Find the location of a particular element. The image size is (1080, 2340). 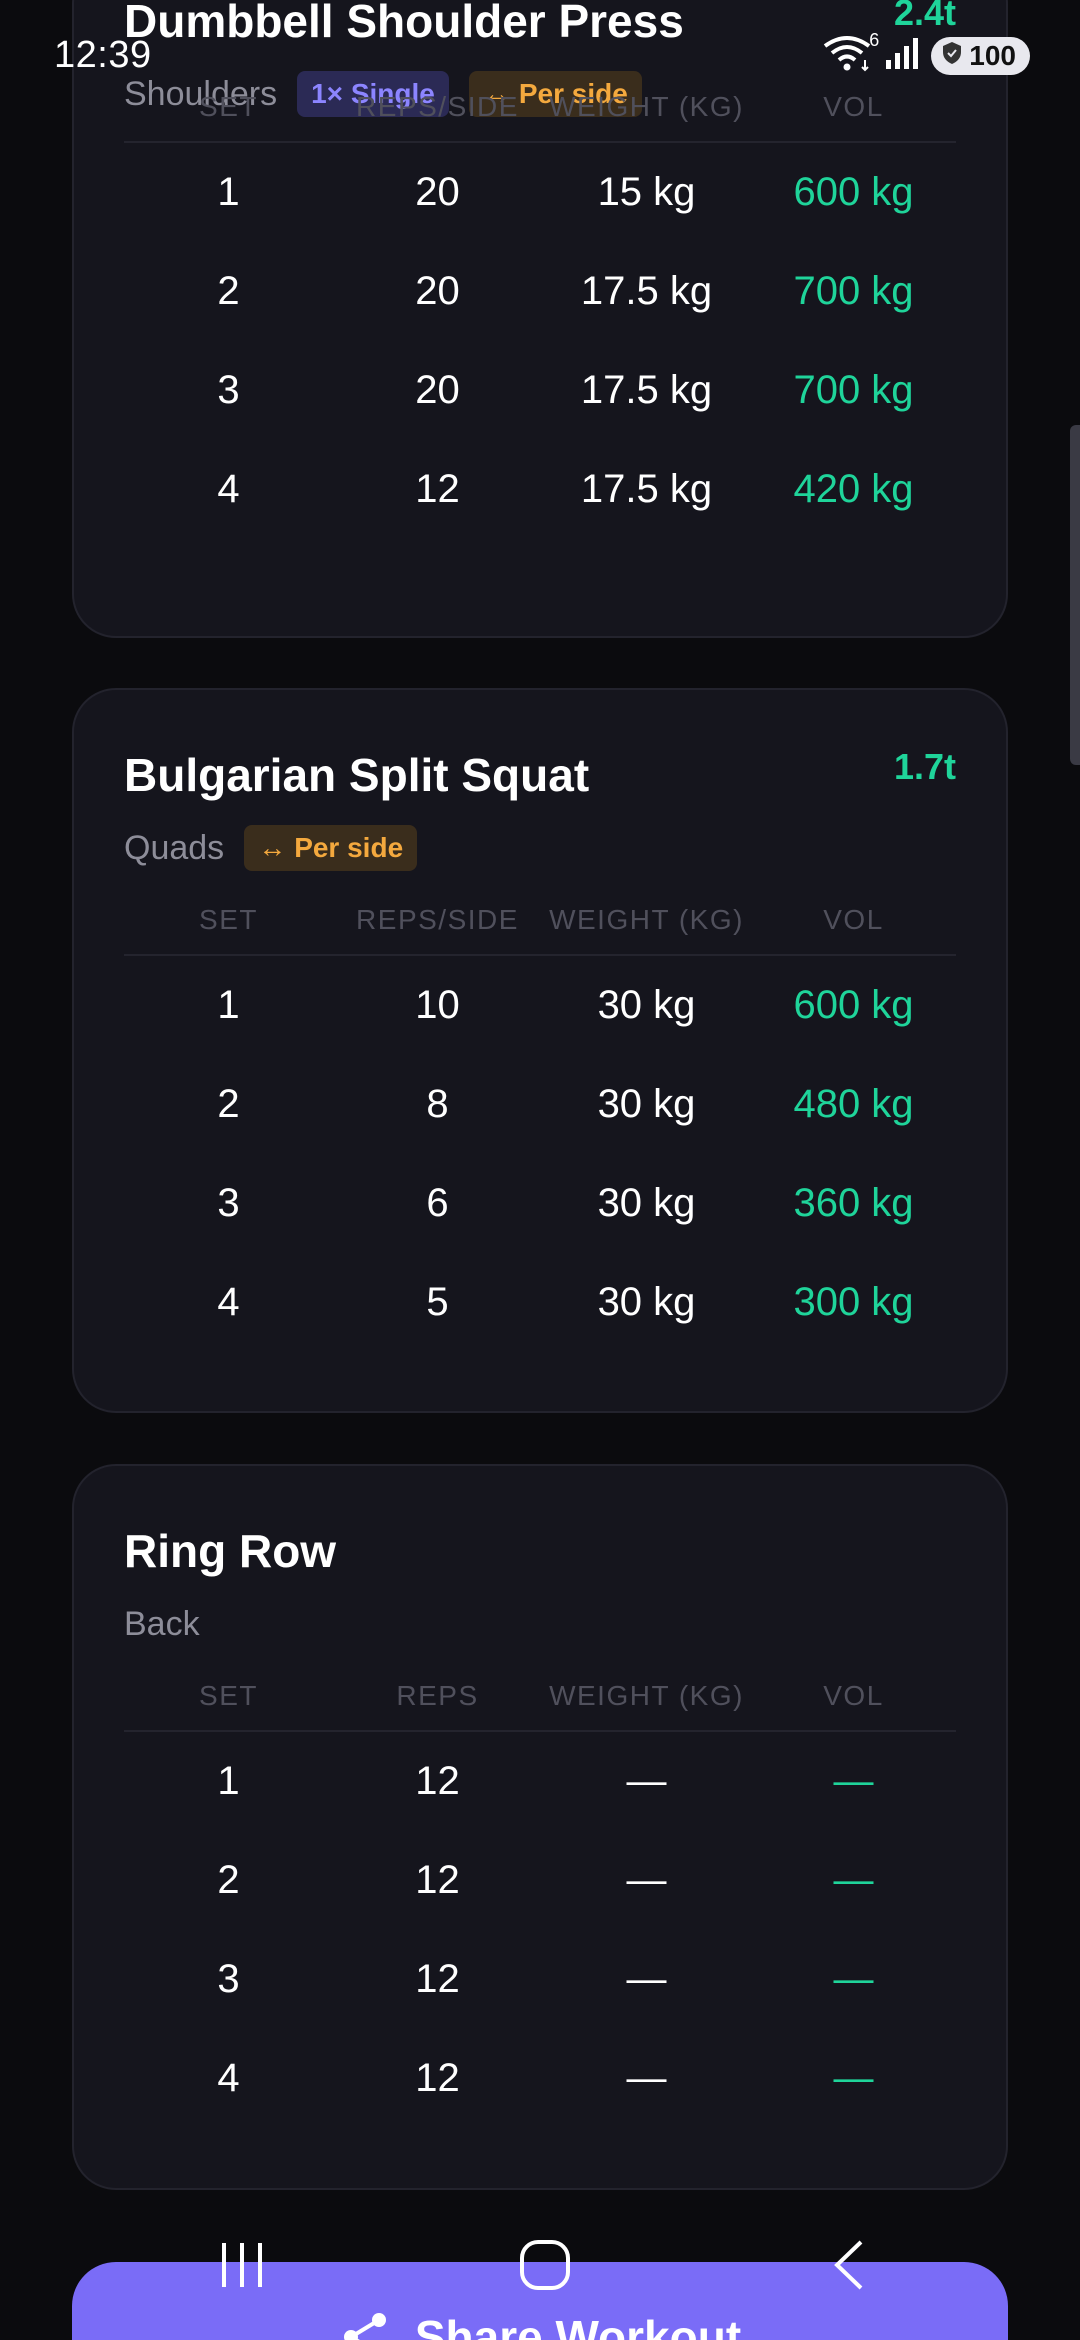

cell-vol: 480 kg is located at coordinates (853, 1104).